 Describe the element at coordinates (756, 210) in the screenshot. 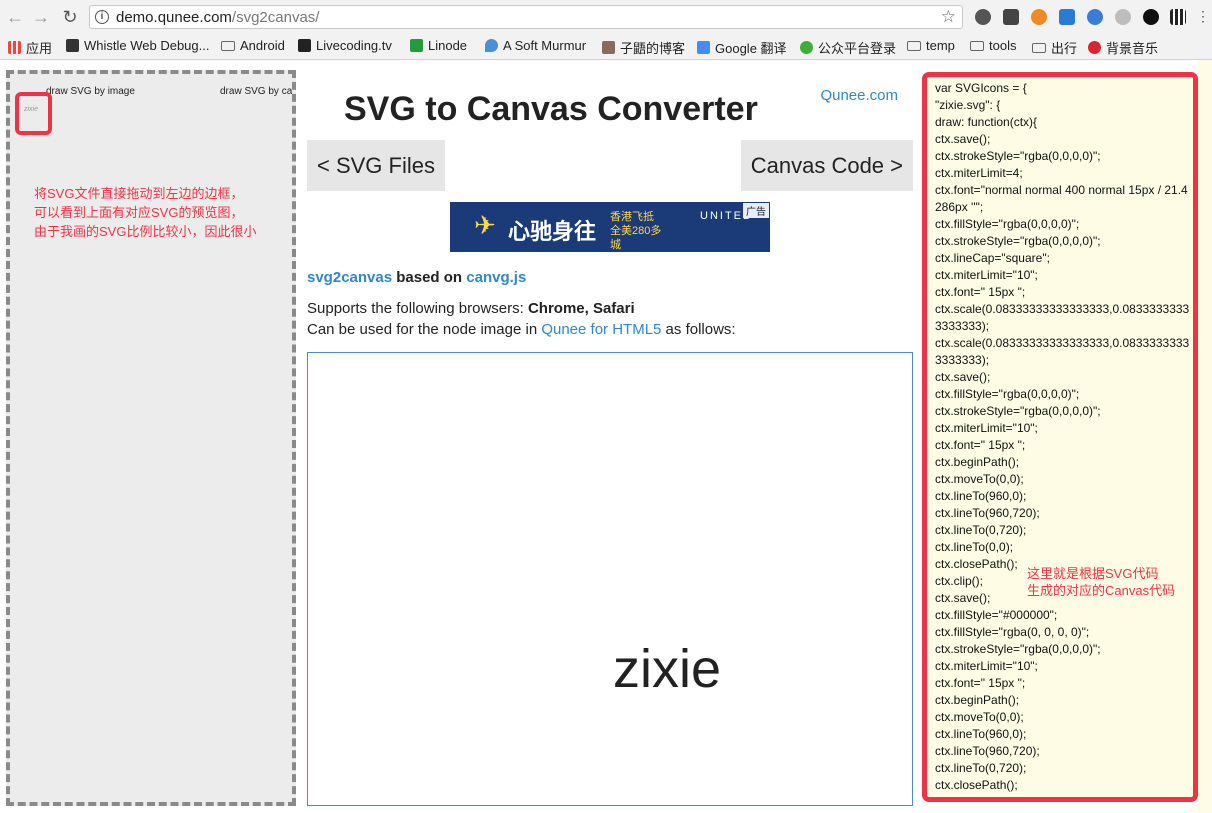

I see `ad-badge: 广告` at that location.